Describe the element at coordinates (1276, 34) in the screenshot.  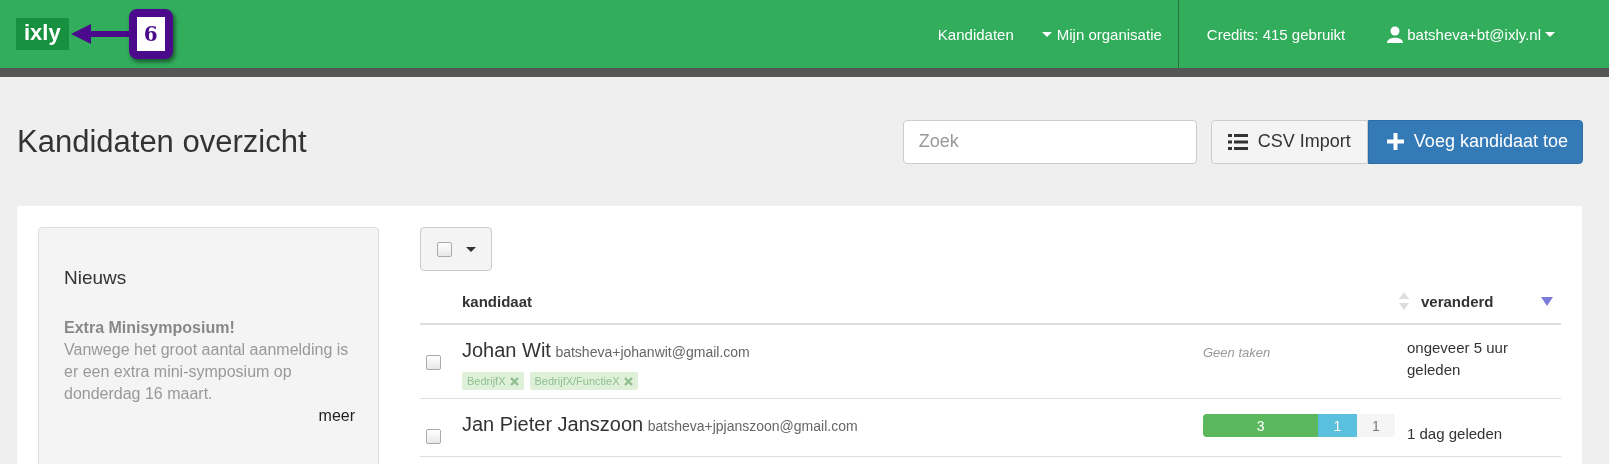
I see `credits-text: Credits: 415 gebruikt` at that location.